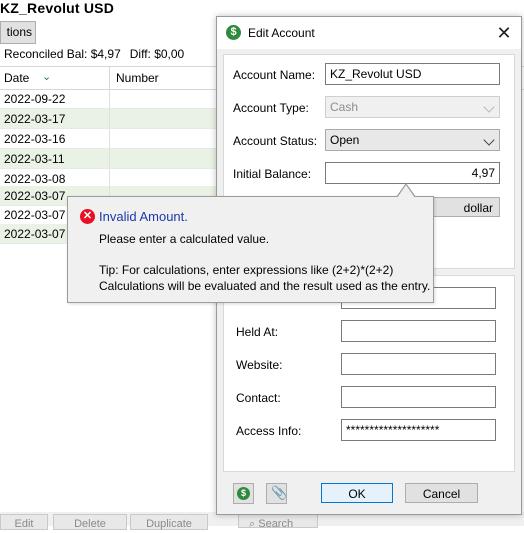  What do you see at coordinates (418, 364) in the screenshot?
I see `website-field` at bounding box center [418, 364].